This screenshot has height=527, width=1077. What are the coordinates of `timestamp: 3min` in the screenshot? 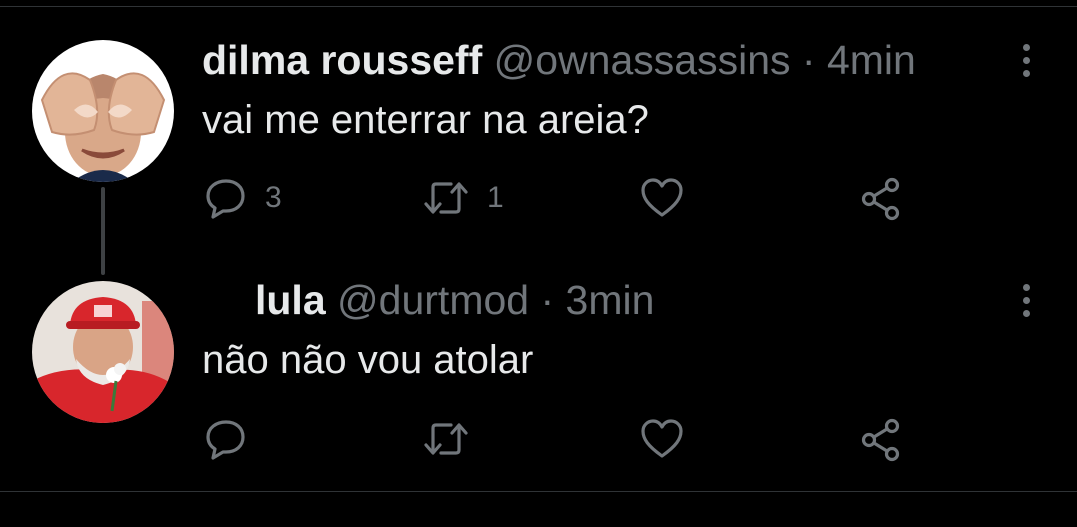 It's located at (610, 300).